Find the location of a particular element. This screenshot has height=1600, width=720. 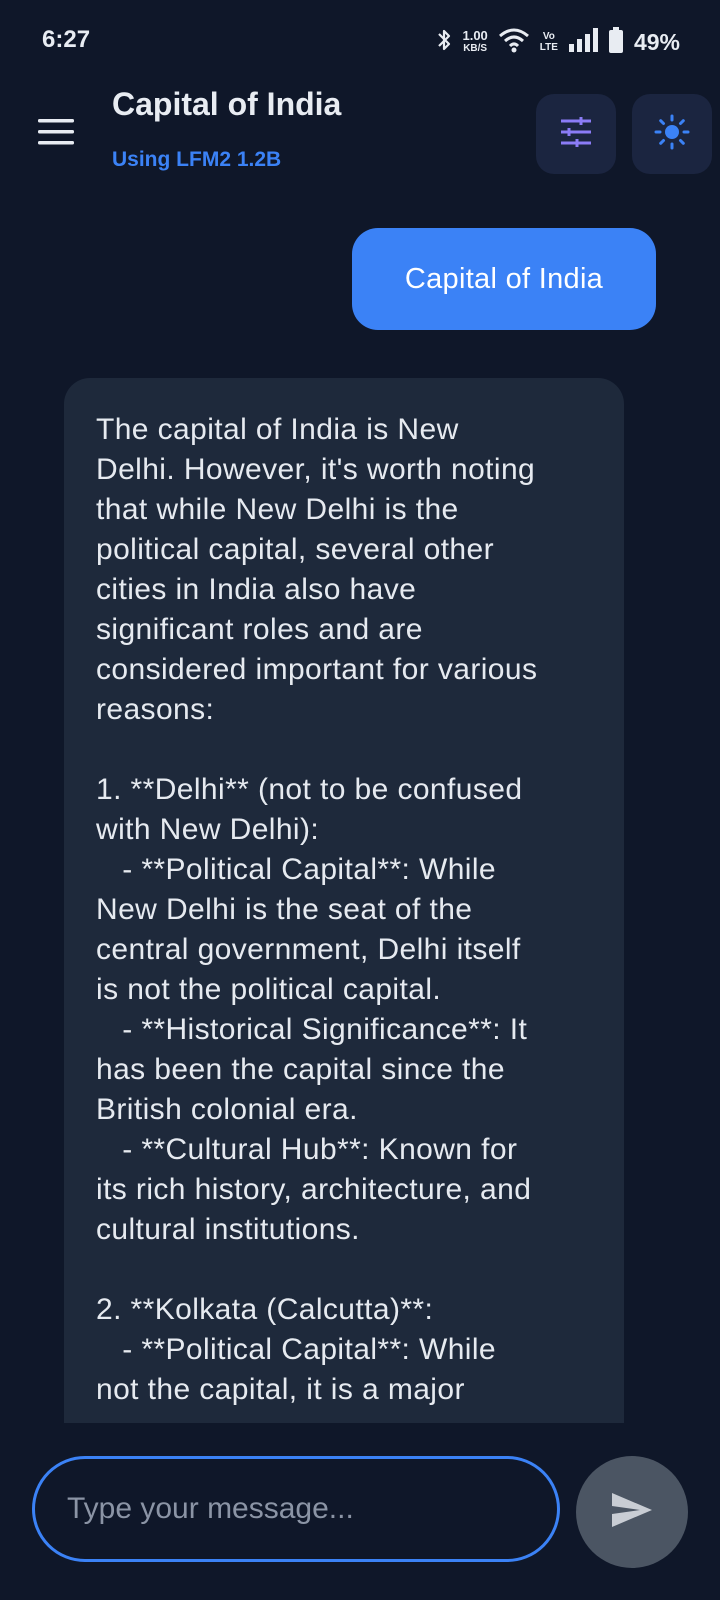

hamburger-menu-icon is located at coordinates (56, 134).